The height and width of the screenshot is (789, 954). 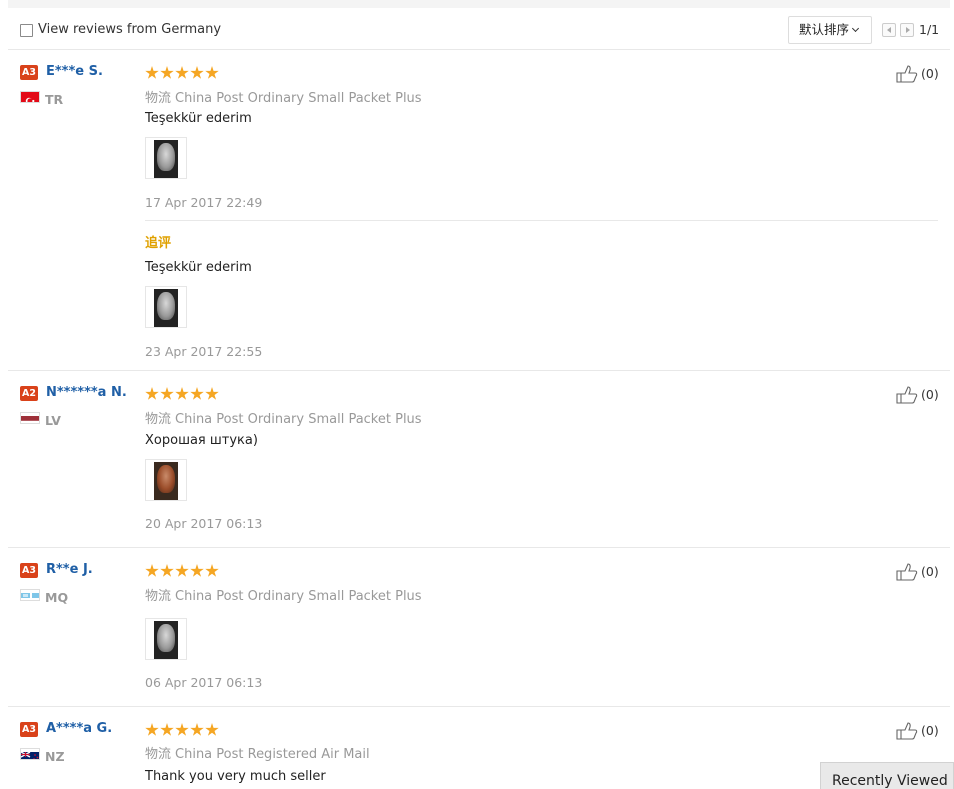 I want to click on sort-label: 默认排序, so click(x=824, y=29).